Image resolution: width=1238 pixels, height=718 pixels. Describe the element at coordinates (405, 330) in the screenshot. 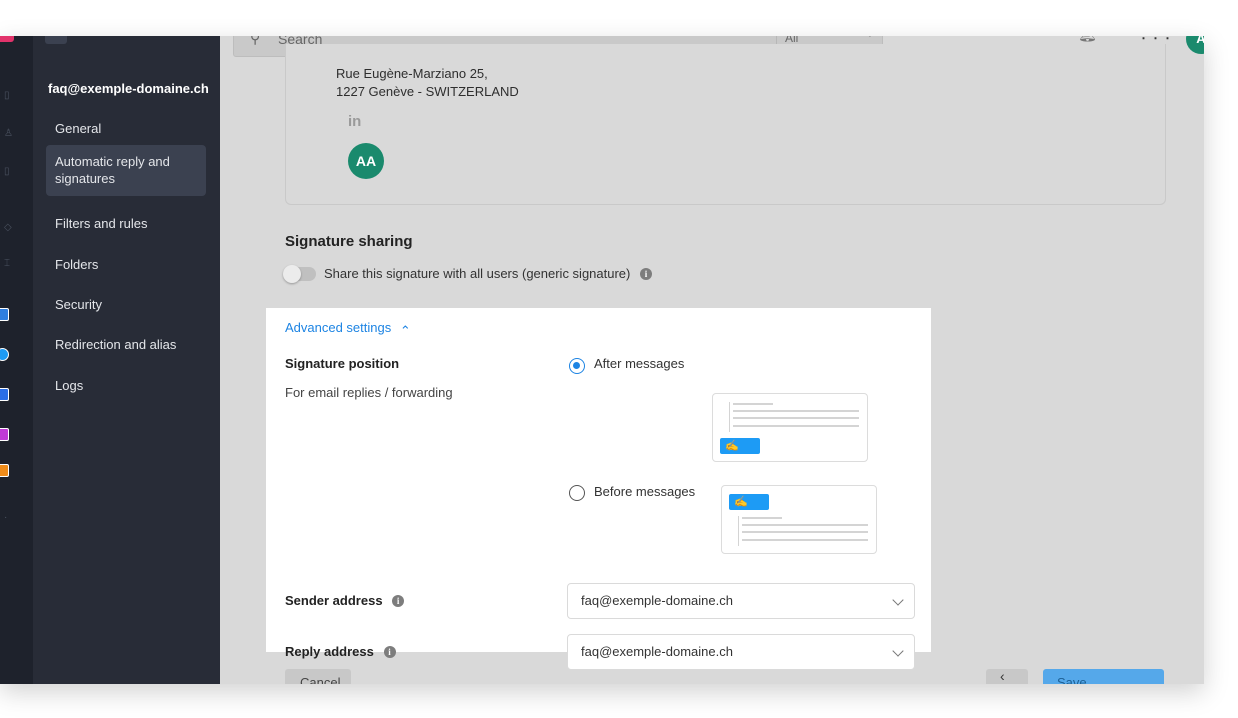

I see `chevron-up-icon: ⌃` at that location.